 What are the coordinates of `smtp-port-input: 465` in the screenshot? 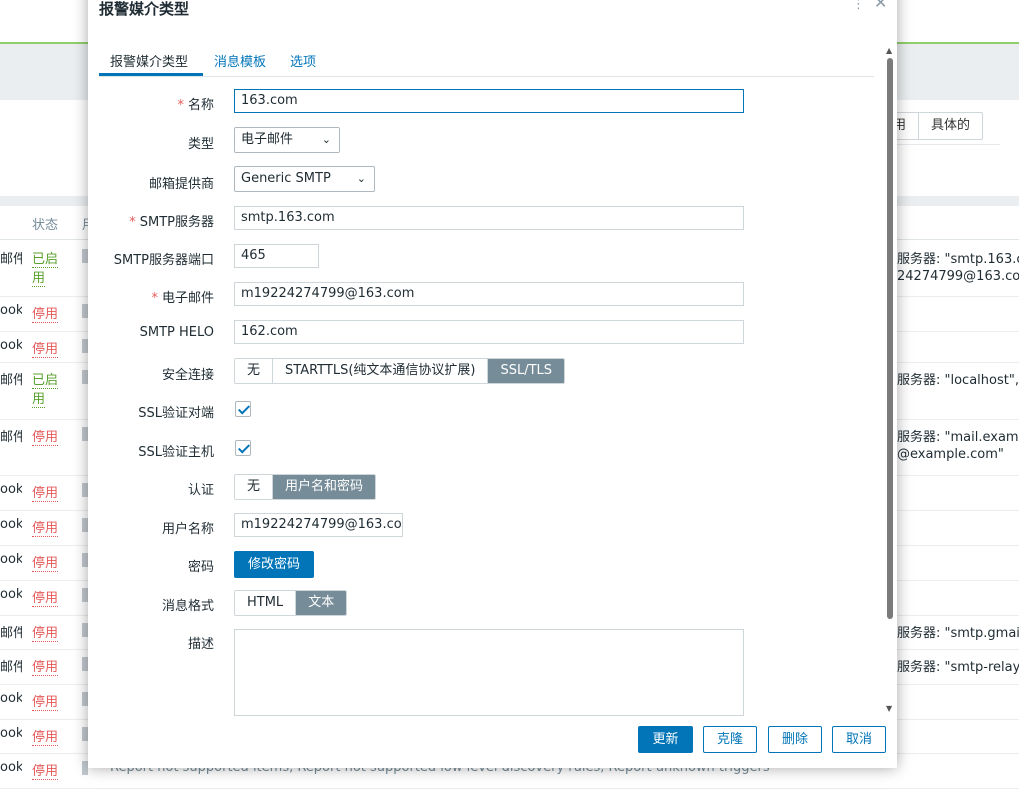 It's located at (276, 256).